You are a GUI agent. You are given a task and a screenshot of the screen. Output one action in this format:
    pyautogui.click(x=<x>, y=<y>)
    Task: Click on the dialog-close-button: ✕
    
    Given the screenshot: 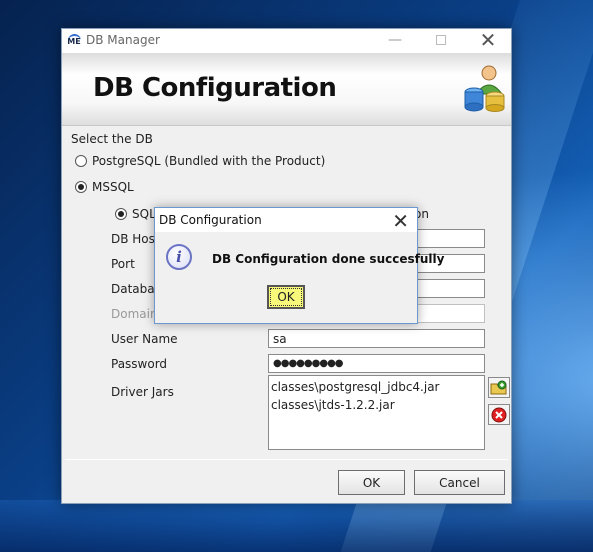 What is the action you would take?
    pyautogui.click(x=400, y=221)
    